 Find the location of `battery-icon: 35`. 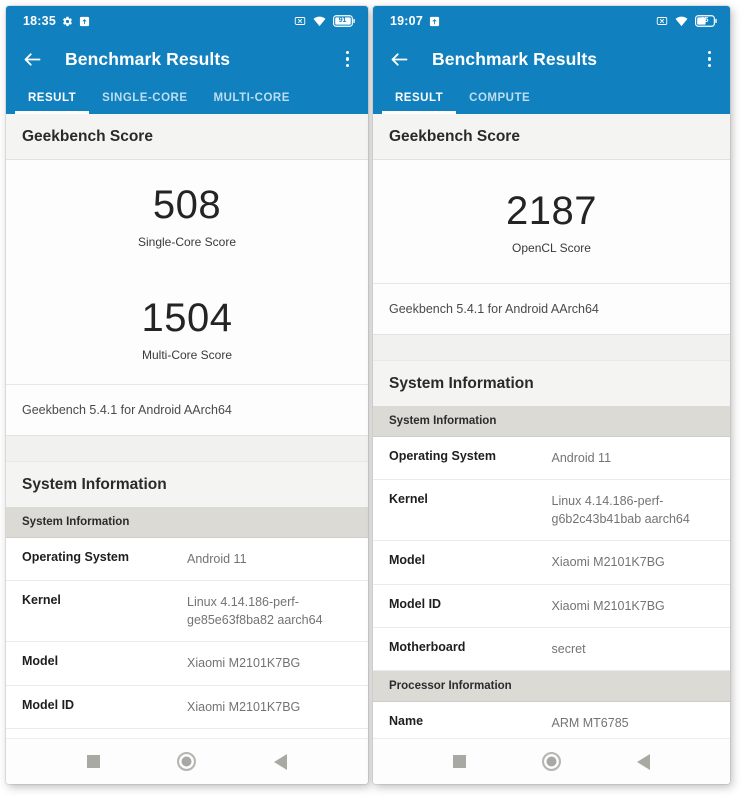

battery-icon: 35 is located at coordinates (705, 21).